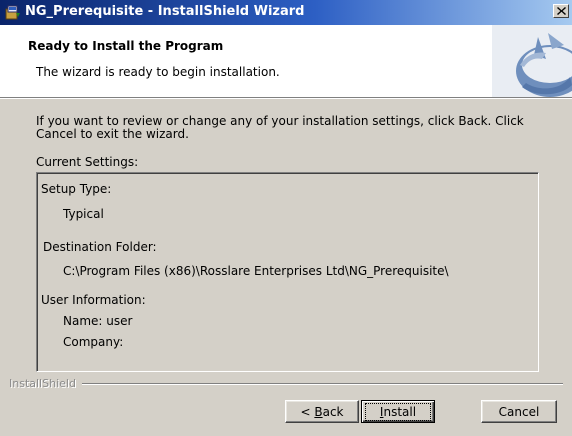 The width and height of the screenshot is (572, 436). I want to click on close-icon, so click(561, 11).